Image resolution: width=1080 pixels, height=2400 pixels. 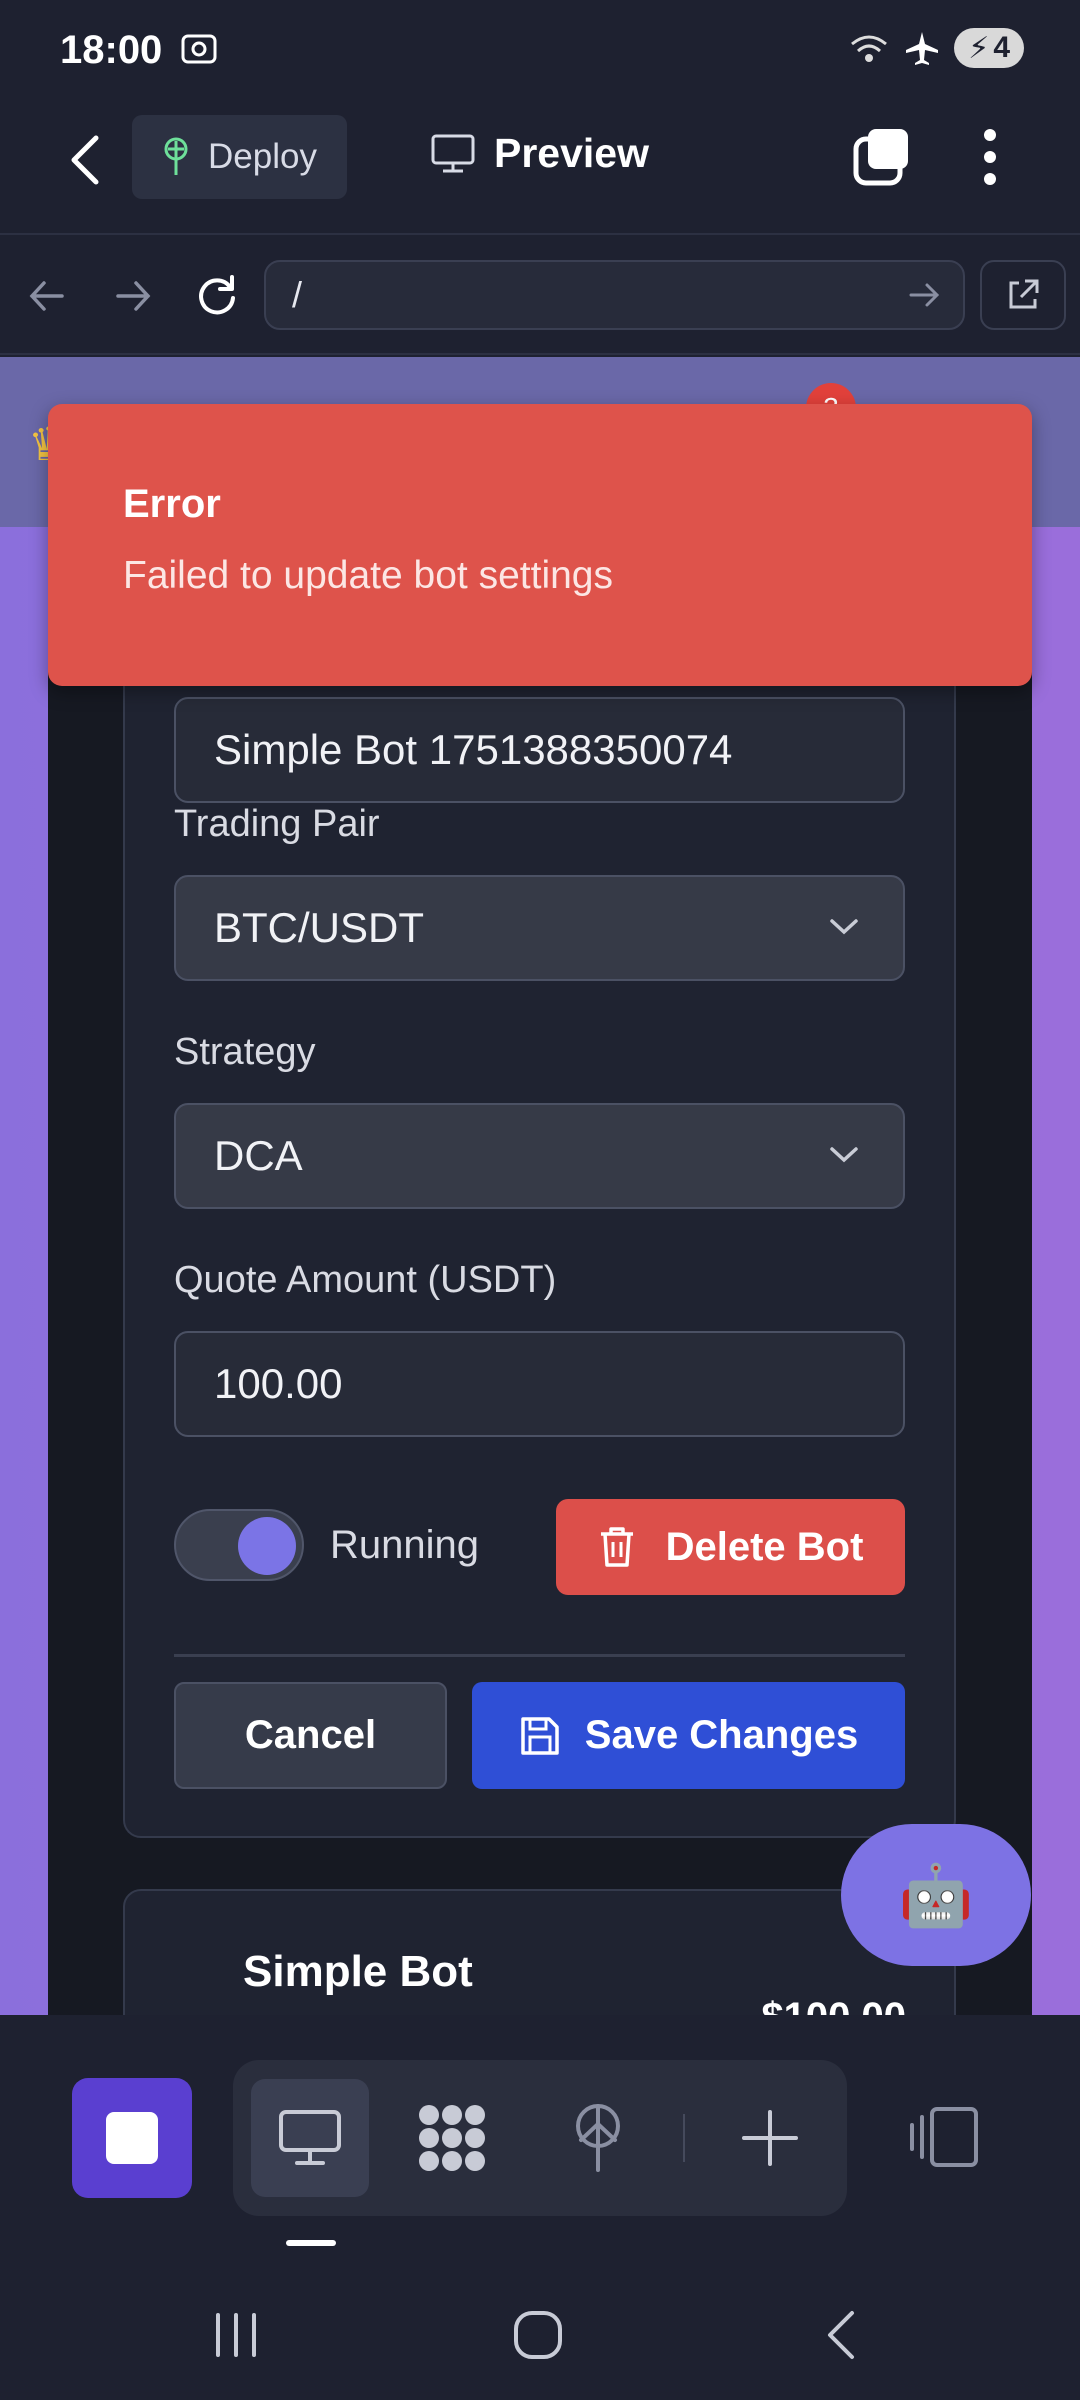 What do you see at coordinates (924, 295) in the screenshot?
I see `go-arrow-icon` at bounding box center [924, 295].